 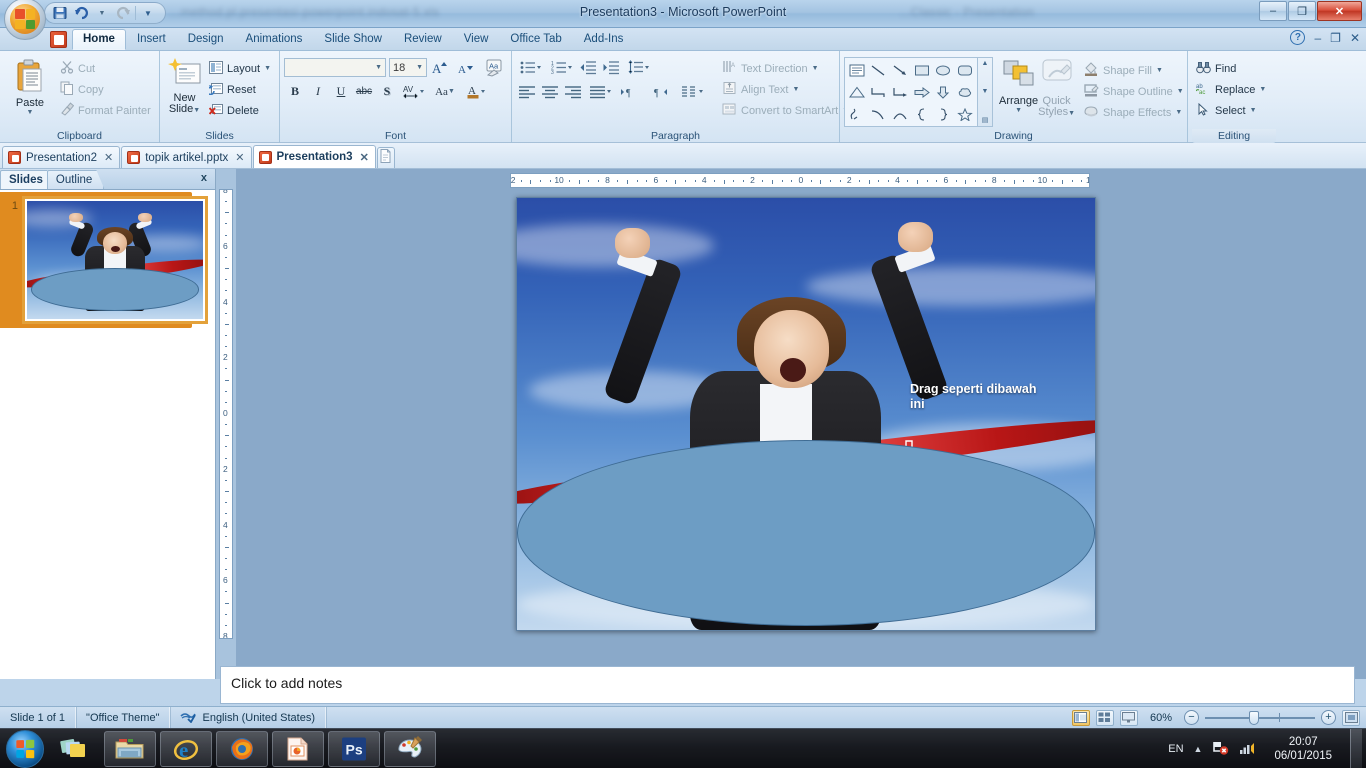 I want to click on undo-dropdown-icon: ▼, so click(x=102, y=13).